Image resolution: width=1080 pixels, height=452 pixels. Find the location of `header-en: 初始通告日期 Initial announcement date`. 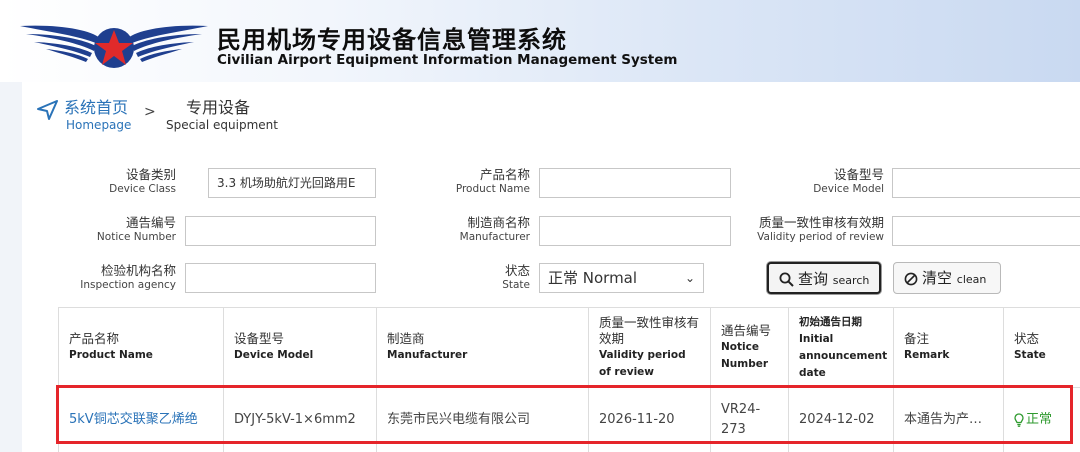

header-en: 初始通告日期 Initial announcement date is located at coordinates (843, 347).